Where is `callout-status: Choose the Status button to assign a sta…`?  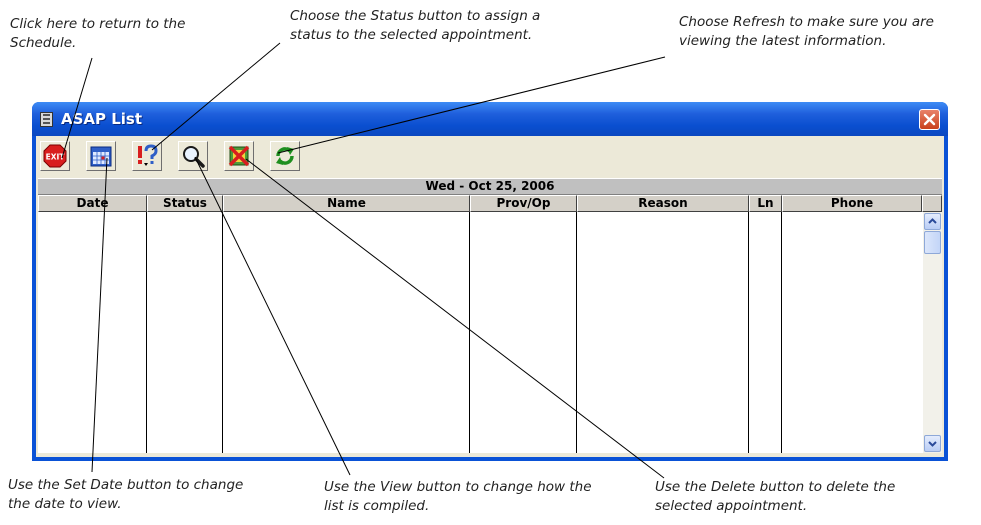
callout-status: Choose the Status button to assign a sta… is located at coordinates (415, 25).